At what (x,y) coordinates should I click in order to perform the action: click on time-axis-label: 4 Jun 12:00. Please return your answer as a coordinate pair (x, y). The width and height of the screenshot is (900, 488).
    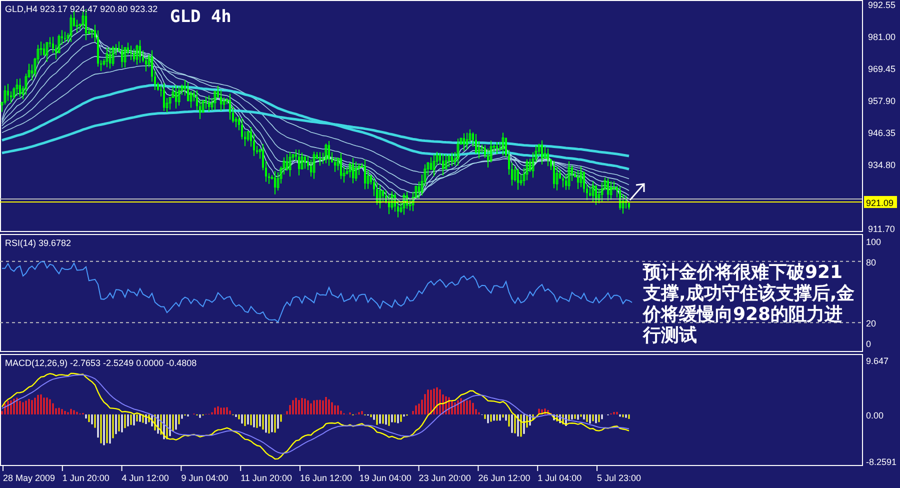
    Looking at the image, I should click on (145, 478).